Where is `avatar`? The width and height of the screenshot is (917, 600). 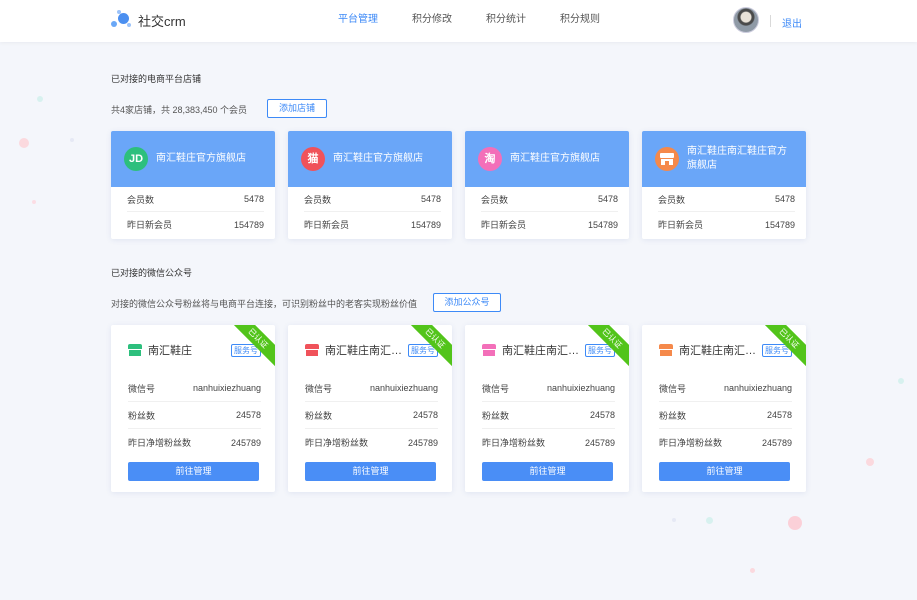
avatar is located at coordinates (746, 20).